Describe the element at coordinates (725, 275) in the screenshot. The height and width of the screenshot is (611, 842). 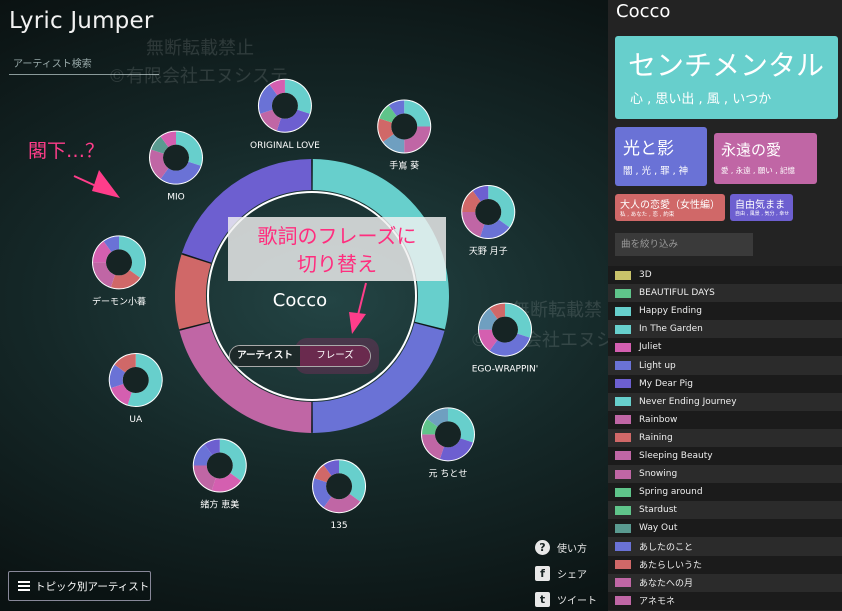
I see `song-row: 3D` at that location.